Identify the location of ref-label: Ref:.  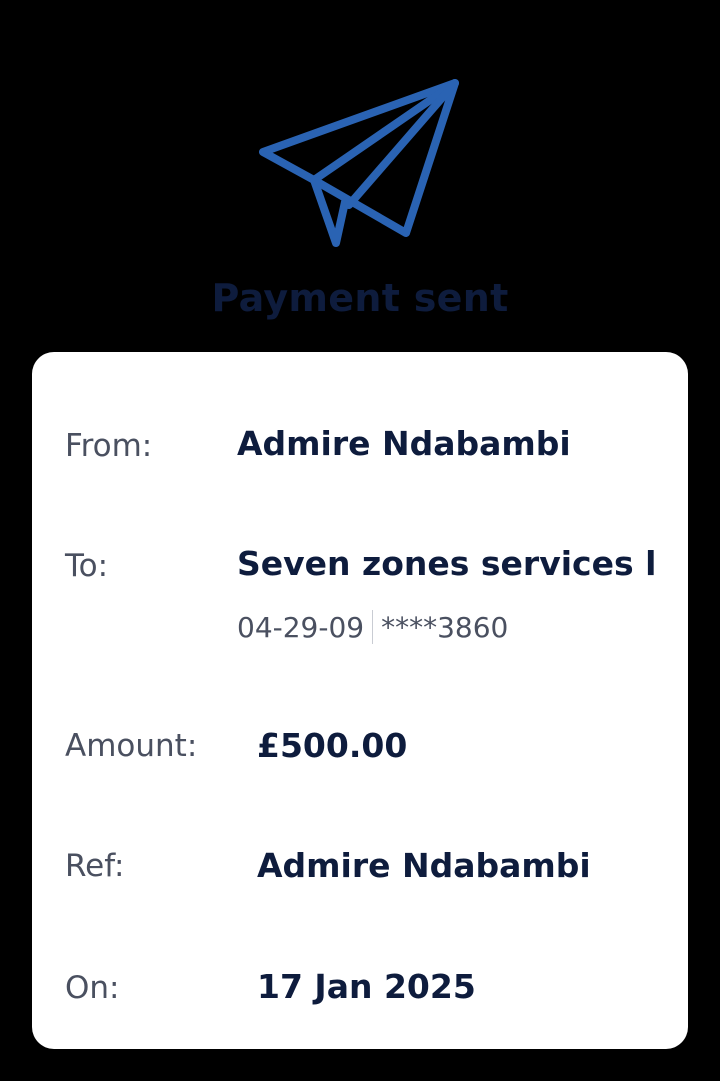
(95, 866).